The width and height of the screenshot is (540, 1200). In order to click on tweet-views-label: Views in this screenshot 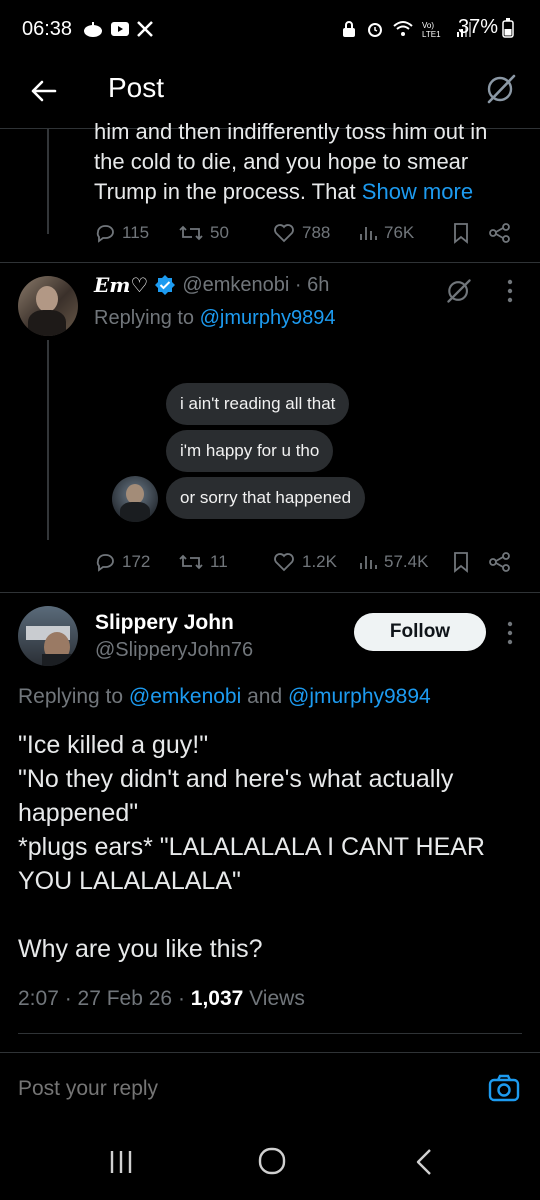, I will do `click(274, 998)`.